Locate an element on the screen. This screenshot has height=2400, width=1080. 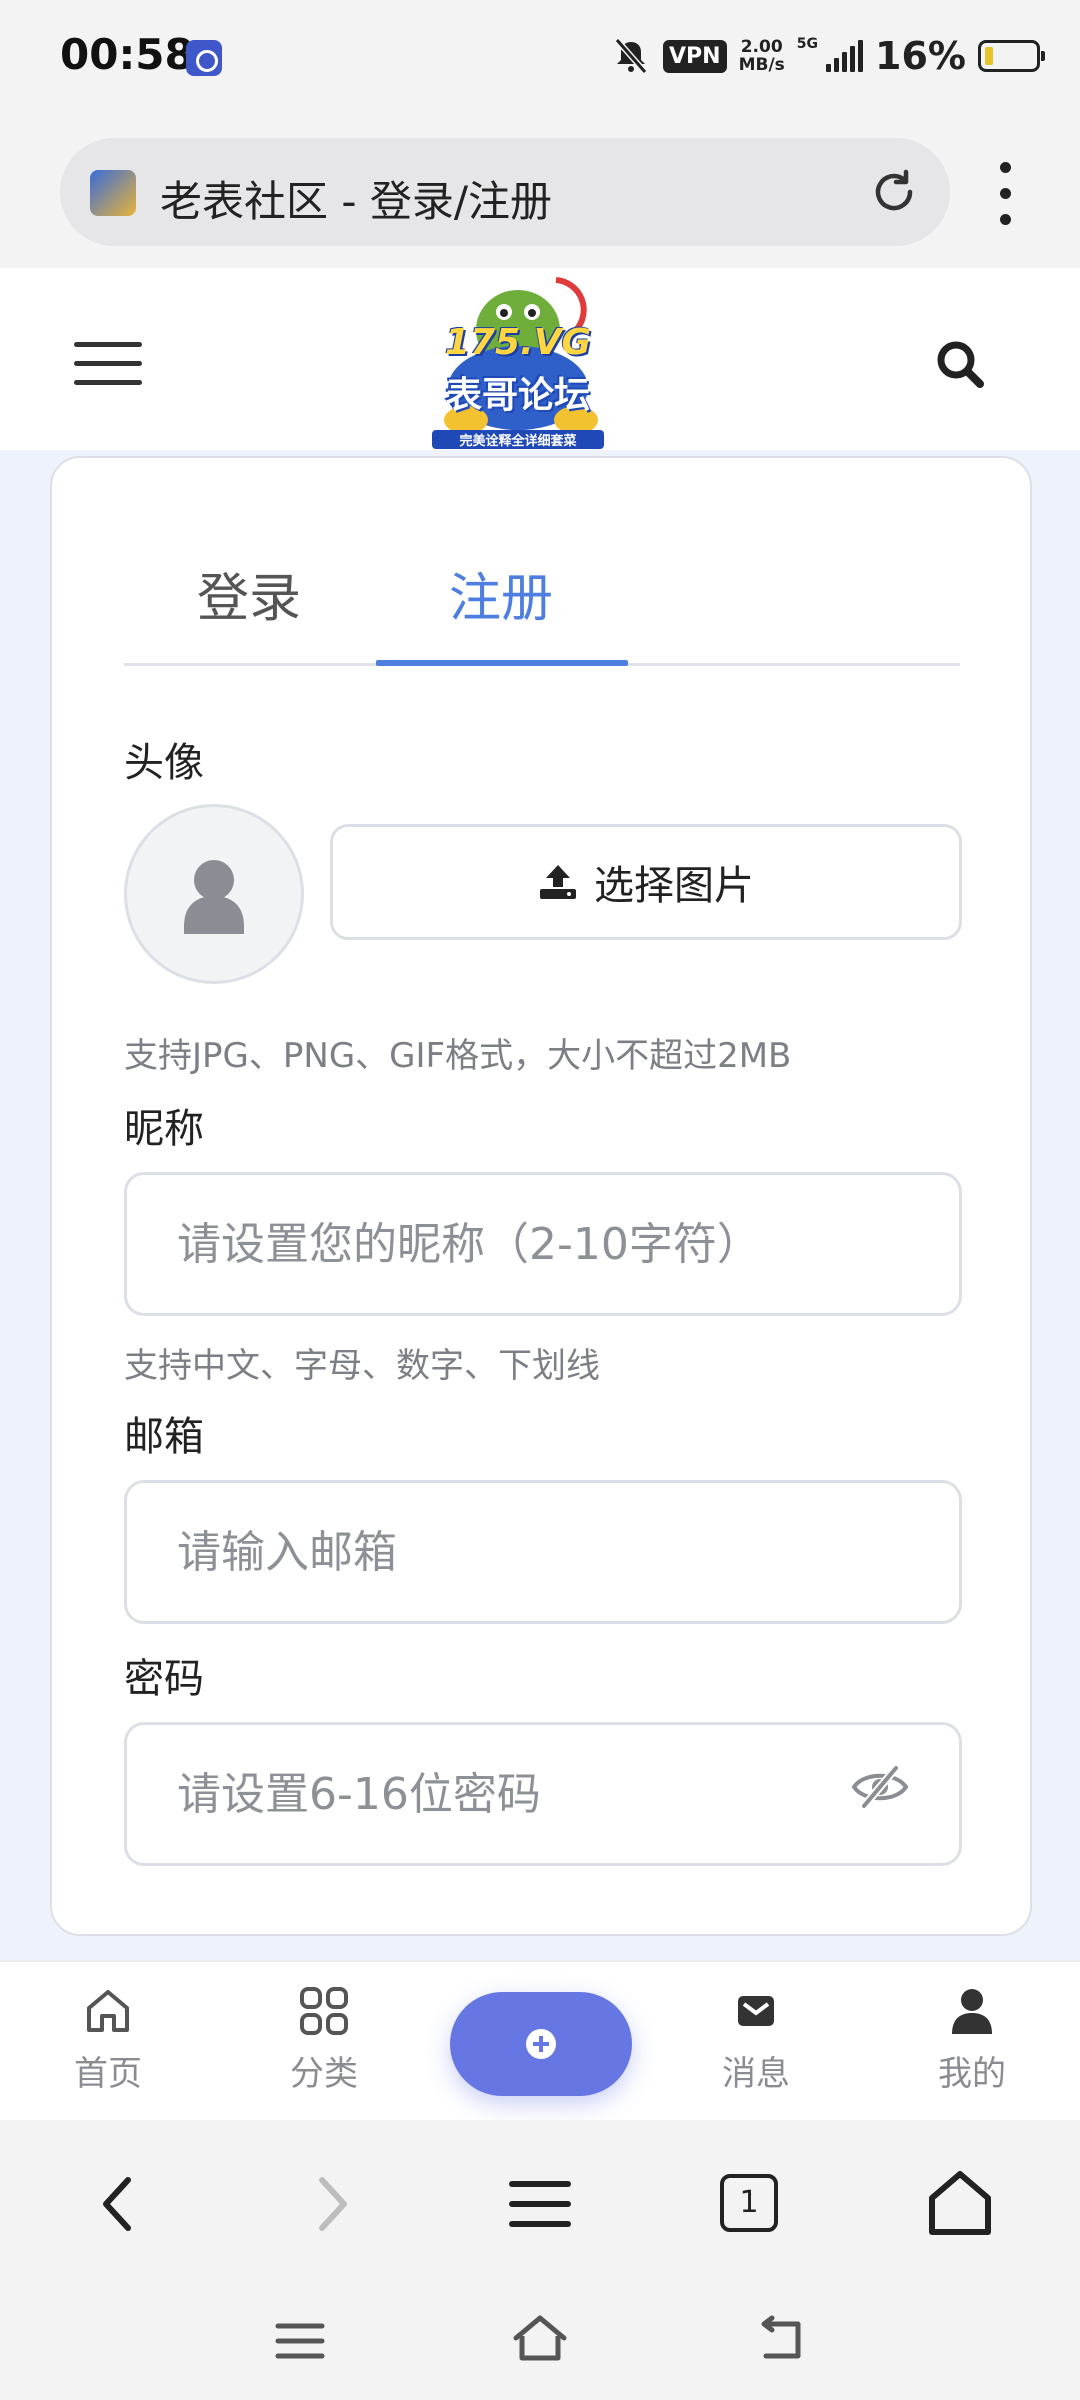
nav-item-label: 分类 is located at coordinates (324, 2074).